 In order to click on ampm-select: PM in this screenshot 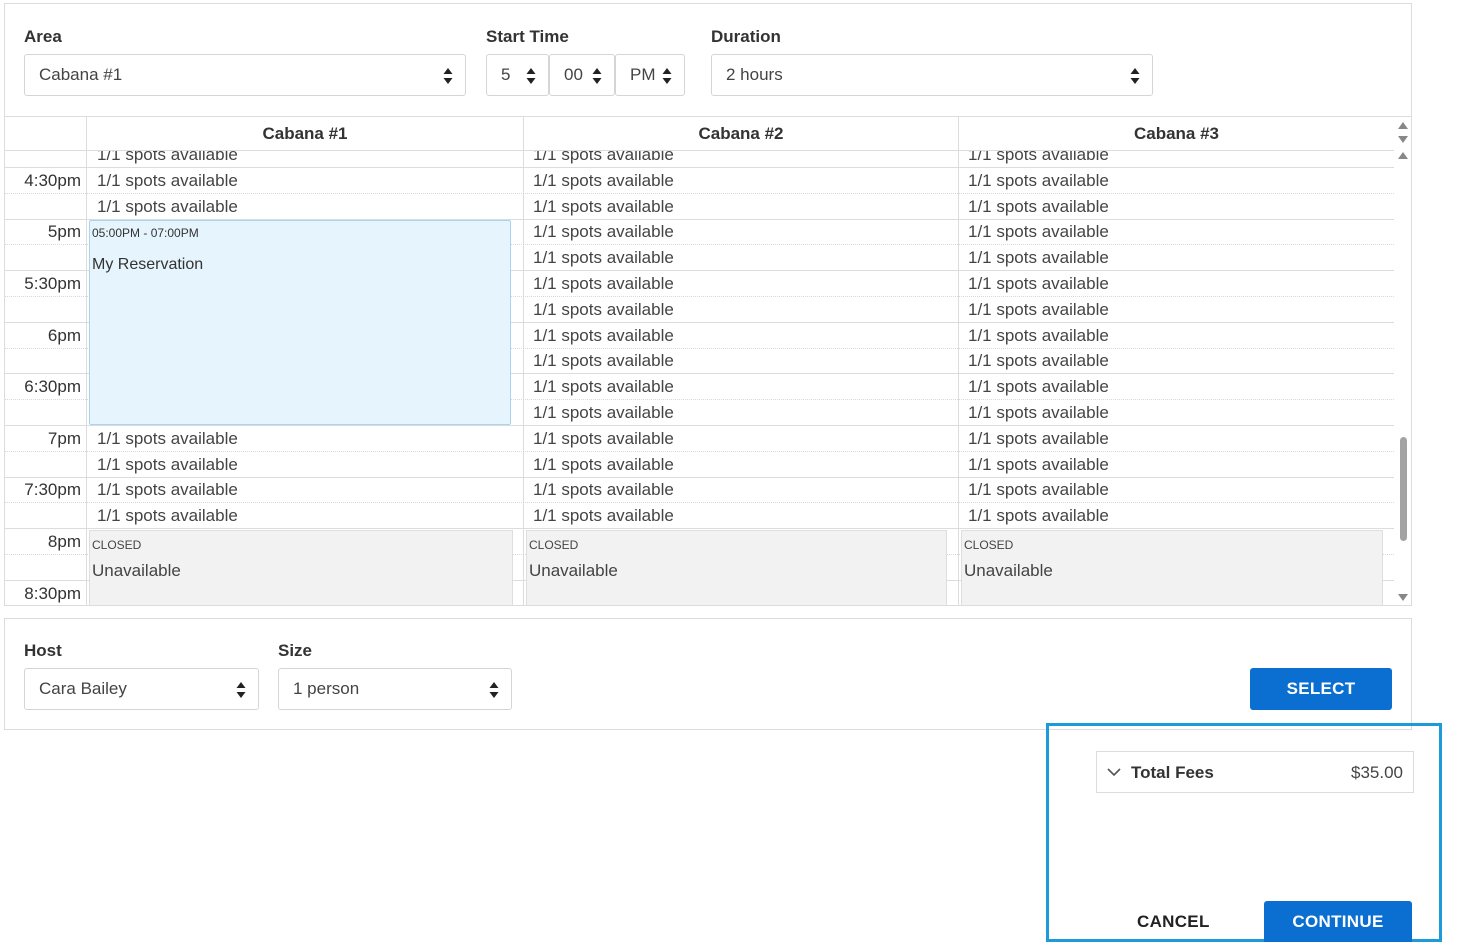, I will do `click(650, 75)`.